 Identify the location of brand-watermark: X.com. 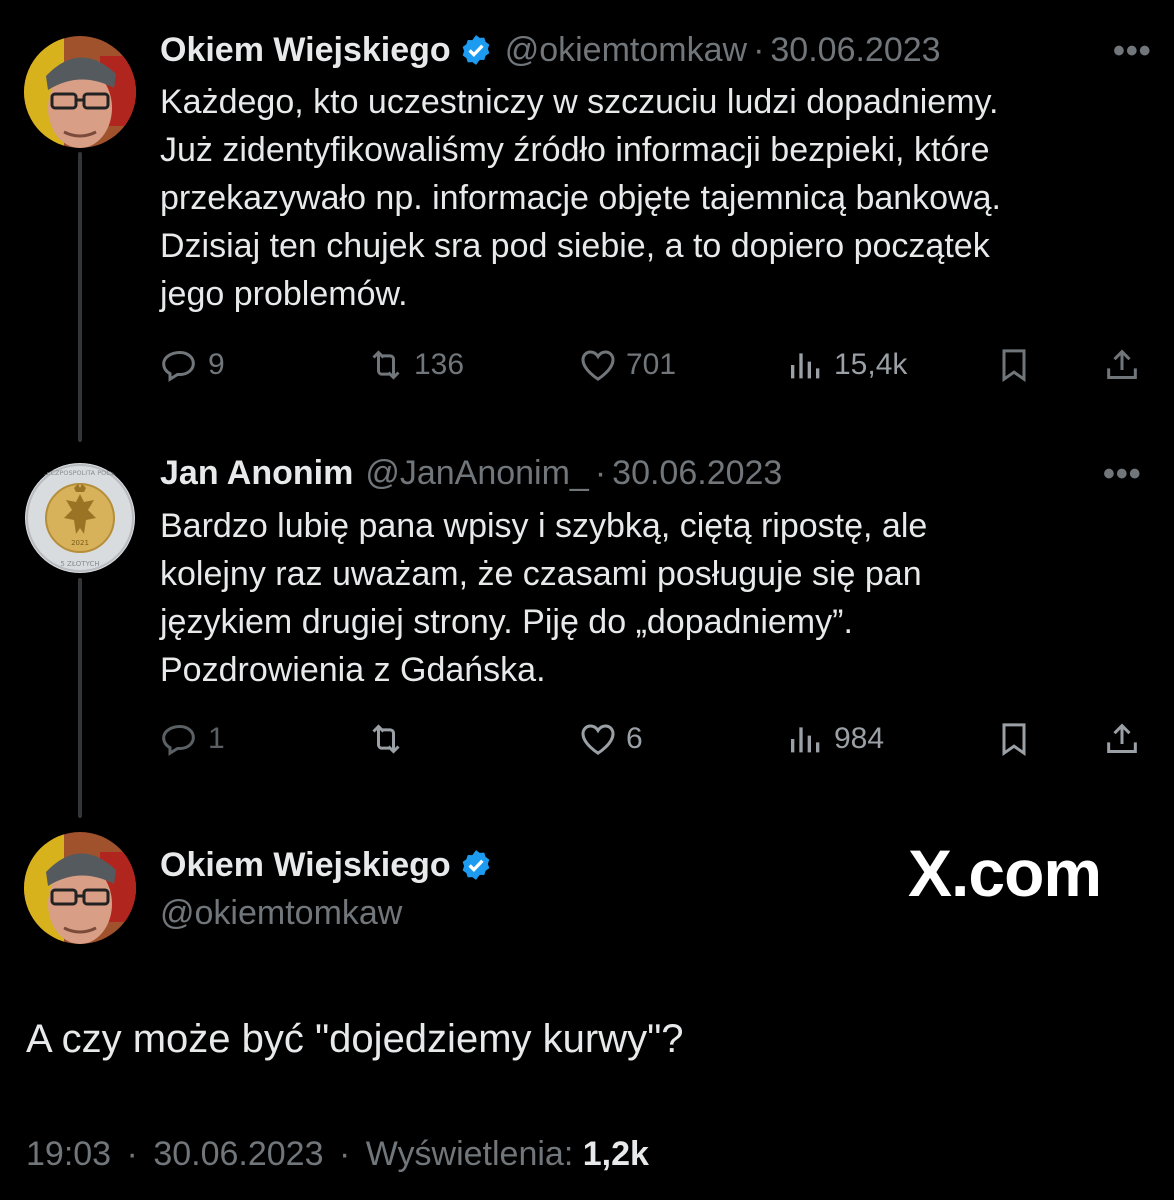
(1005, 873).